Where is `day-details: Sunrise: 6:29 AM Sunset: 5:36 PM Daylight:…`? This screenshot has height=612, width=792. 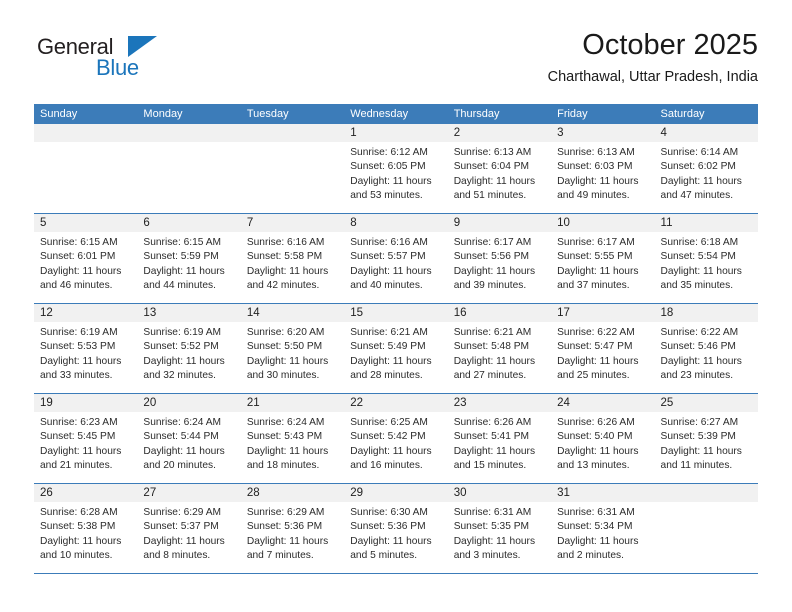
day-details: Sunrise: 6:29 AM Sunset: 5:36 PM Daylight:… is located at coordinates (292, 533).